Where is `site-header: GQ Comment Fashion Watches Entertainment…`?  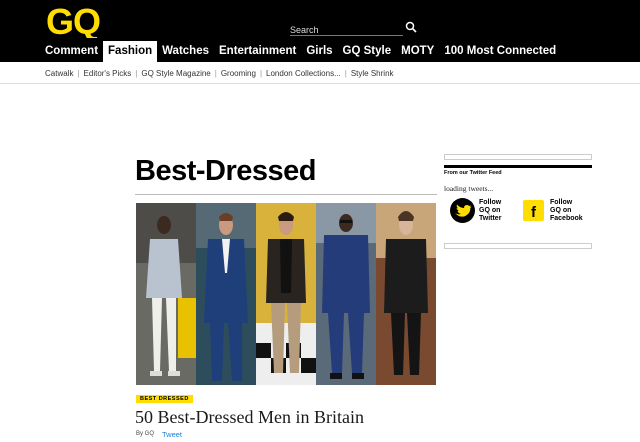
site-header: GQ Comment Fashion Watches Entertainment… is located at coordinates (320, 31).